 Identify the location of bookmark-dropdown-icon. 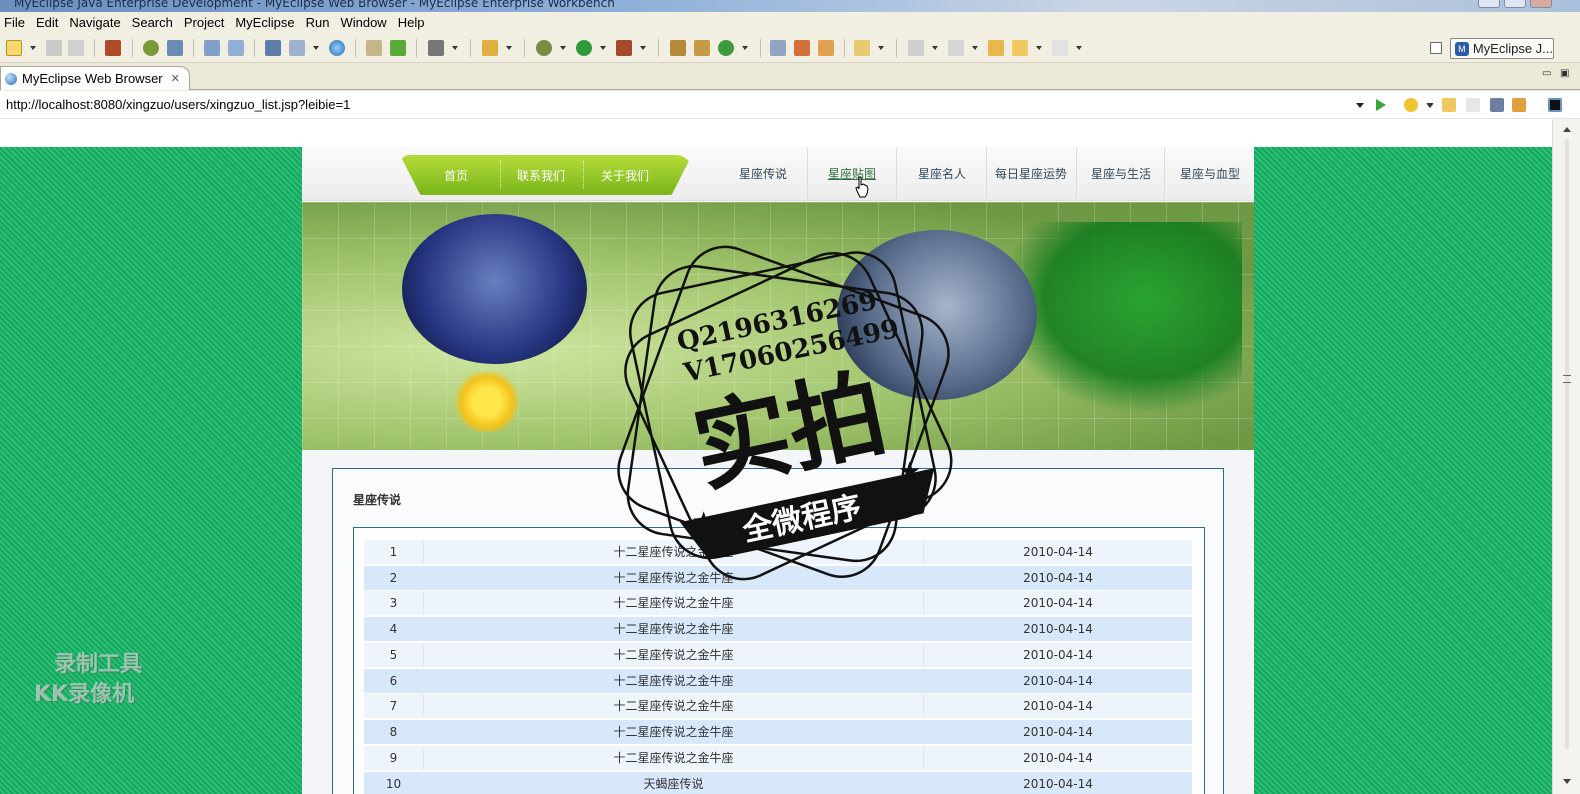
(509, 48).